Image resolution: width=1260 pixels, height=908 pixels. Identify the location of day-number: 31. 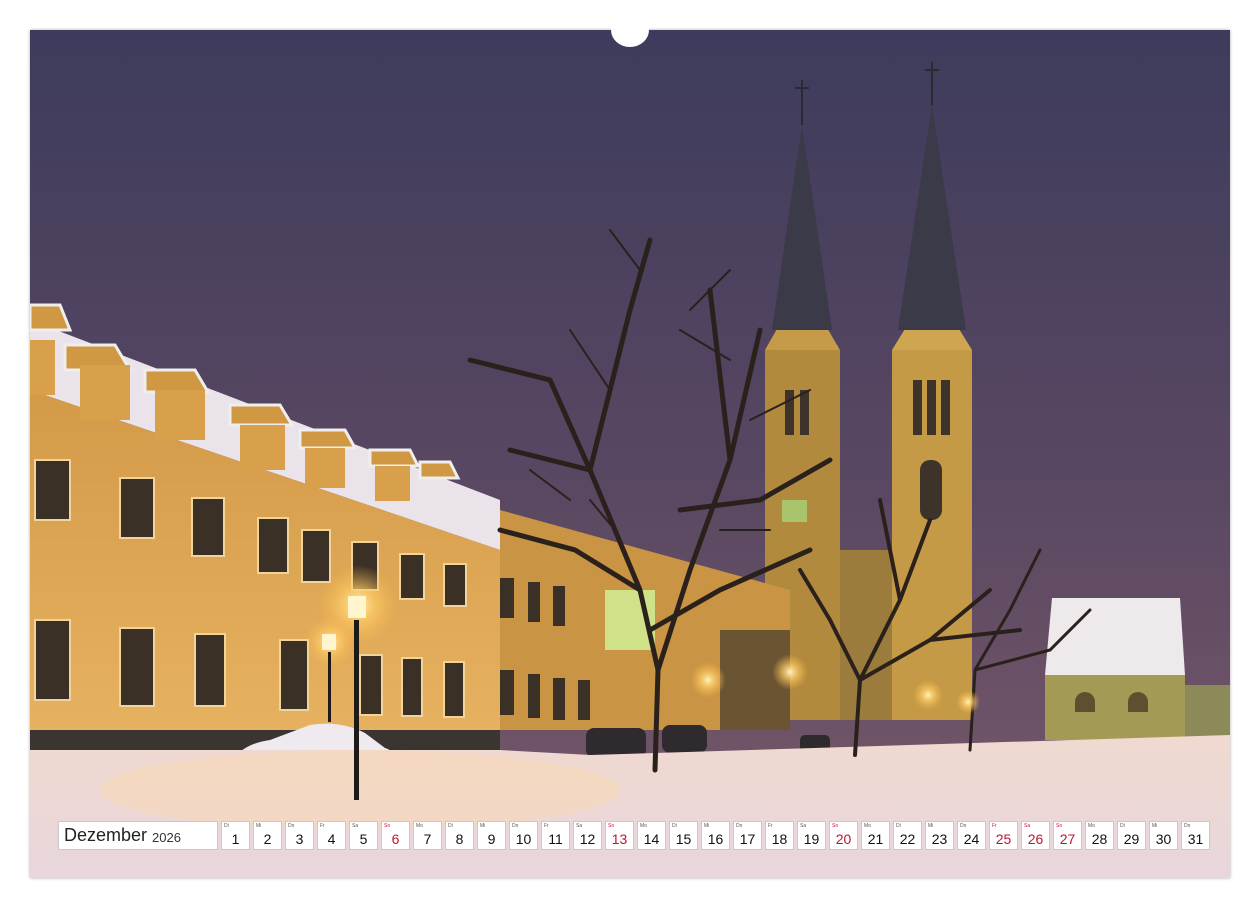
(1195, 839).